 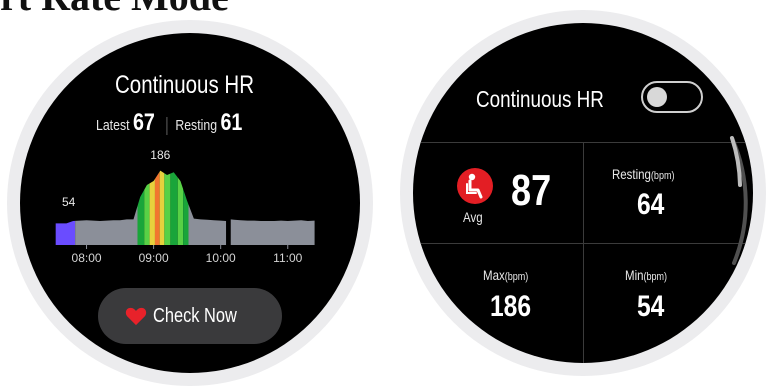 I want to click on check-now-button: Check Now, so click(x=190, y=316).